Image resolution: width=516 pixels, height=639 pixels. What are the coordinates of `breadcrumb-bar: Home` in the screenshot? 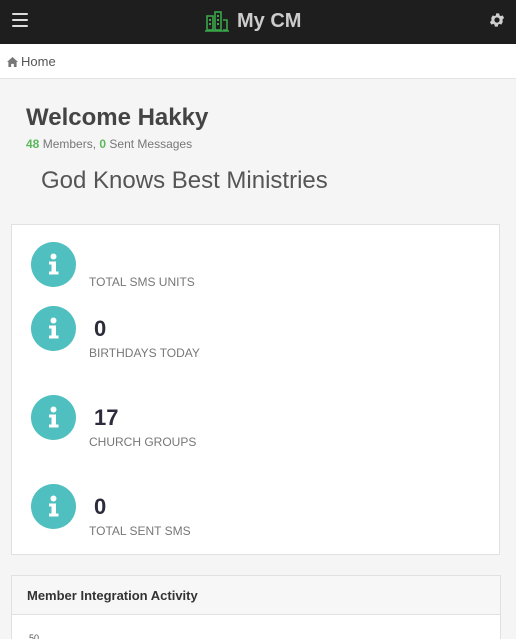 It's located at (258, 61).